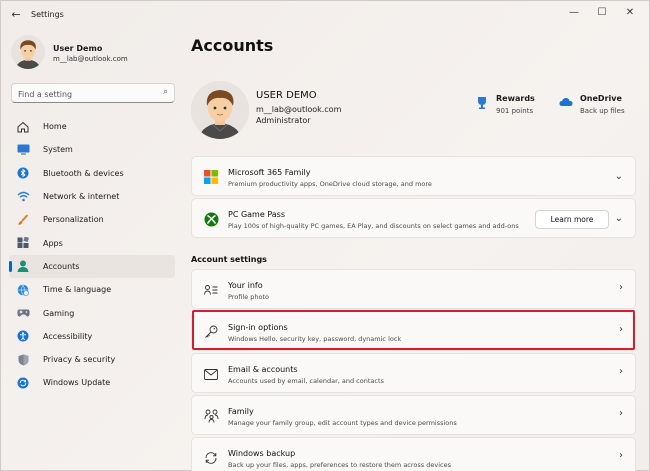 This screenshot has height=471, width=650. I want to click on sidebar-item-label: Accessibility, so click(68, 336).